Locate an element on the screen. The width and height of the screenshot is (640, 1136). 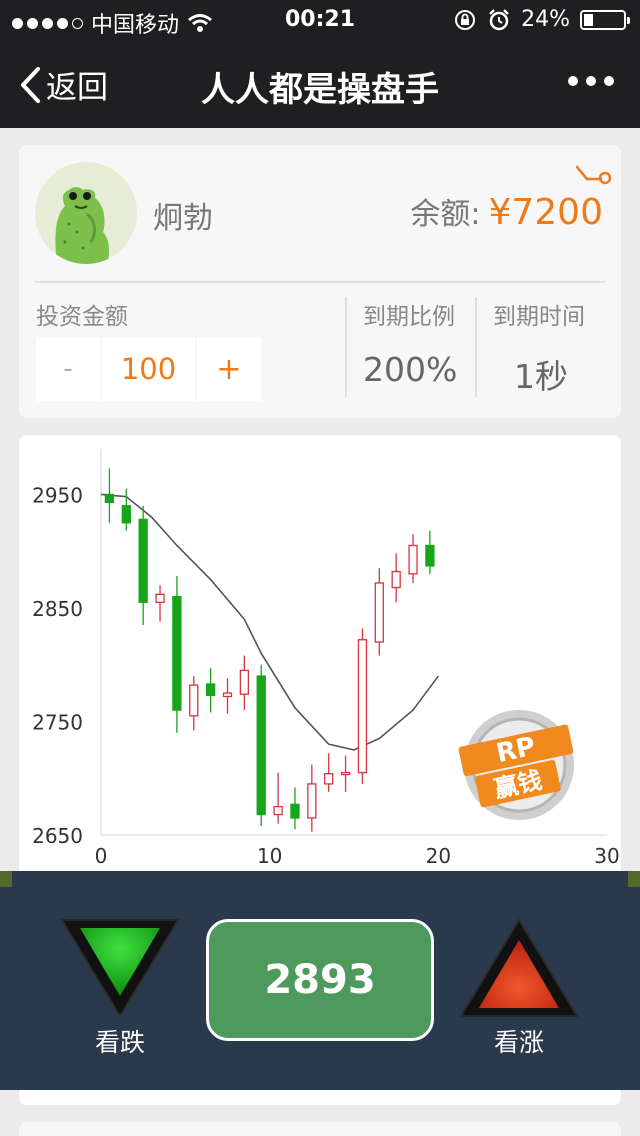
y-tick-label: 2750 is located at coordinates (57, 722).